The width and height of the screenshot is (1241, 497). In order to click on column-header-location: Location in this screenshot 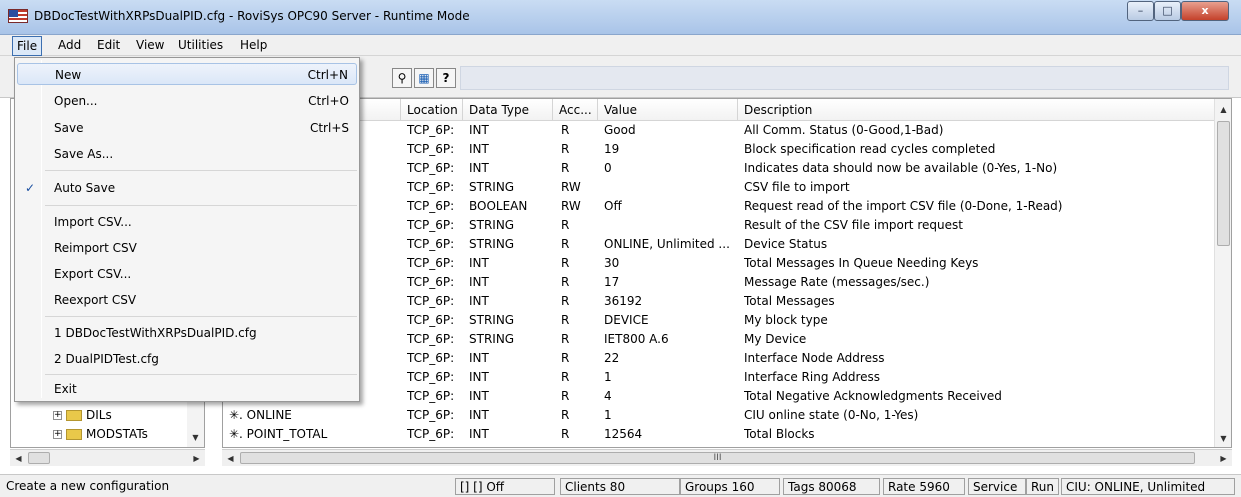, I will do `click(432, 110)`.